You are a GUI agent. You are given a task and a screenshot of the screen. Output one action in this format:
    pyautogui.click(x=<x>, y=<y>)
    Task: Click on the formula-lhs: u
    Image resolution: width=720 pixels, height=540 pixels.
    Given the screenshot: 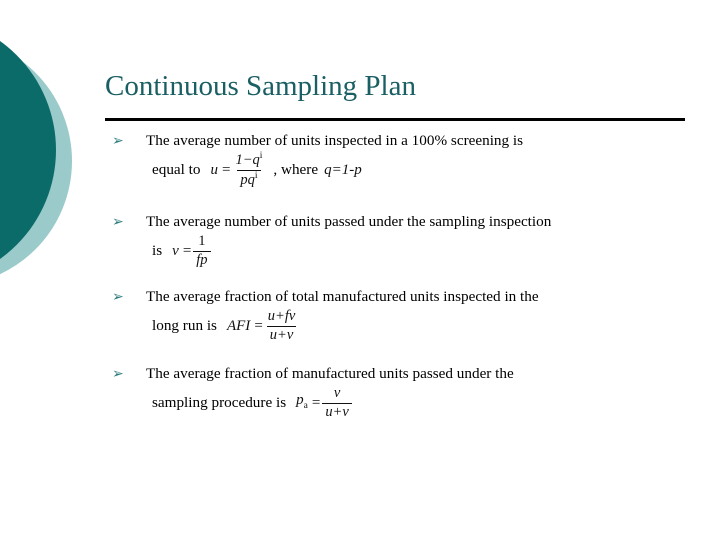 What is the action you would take?
    pyautogui.click(x=214, y=170)
    